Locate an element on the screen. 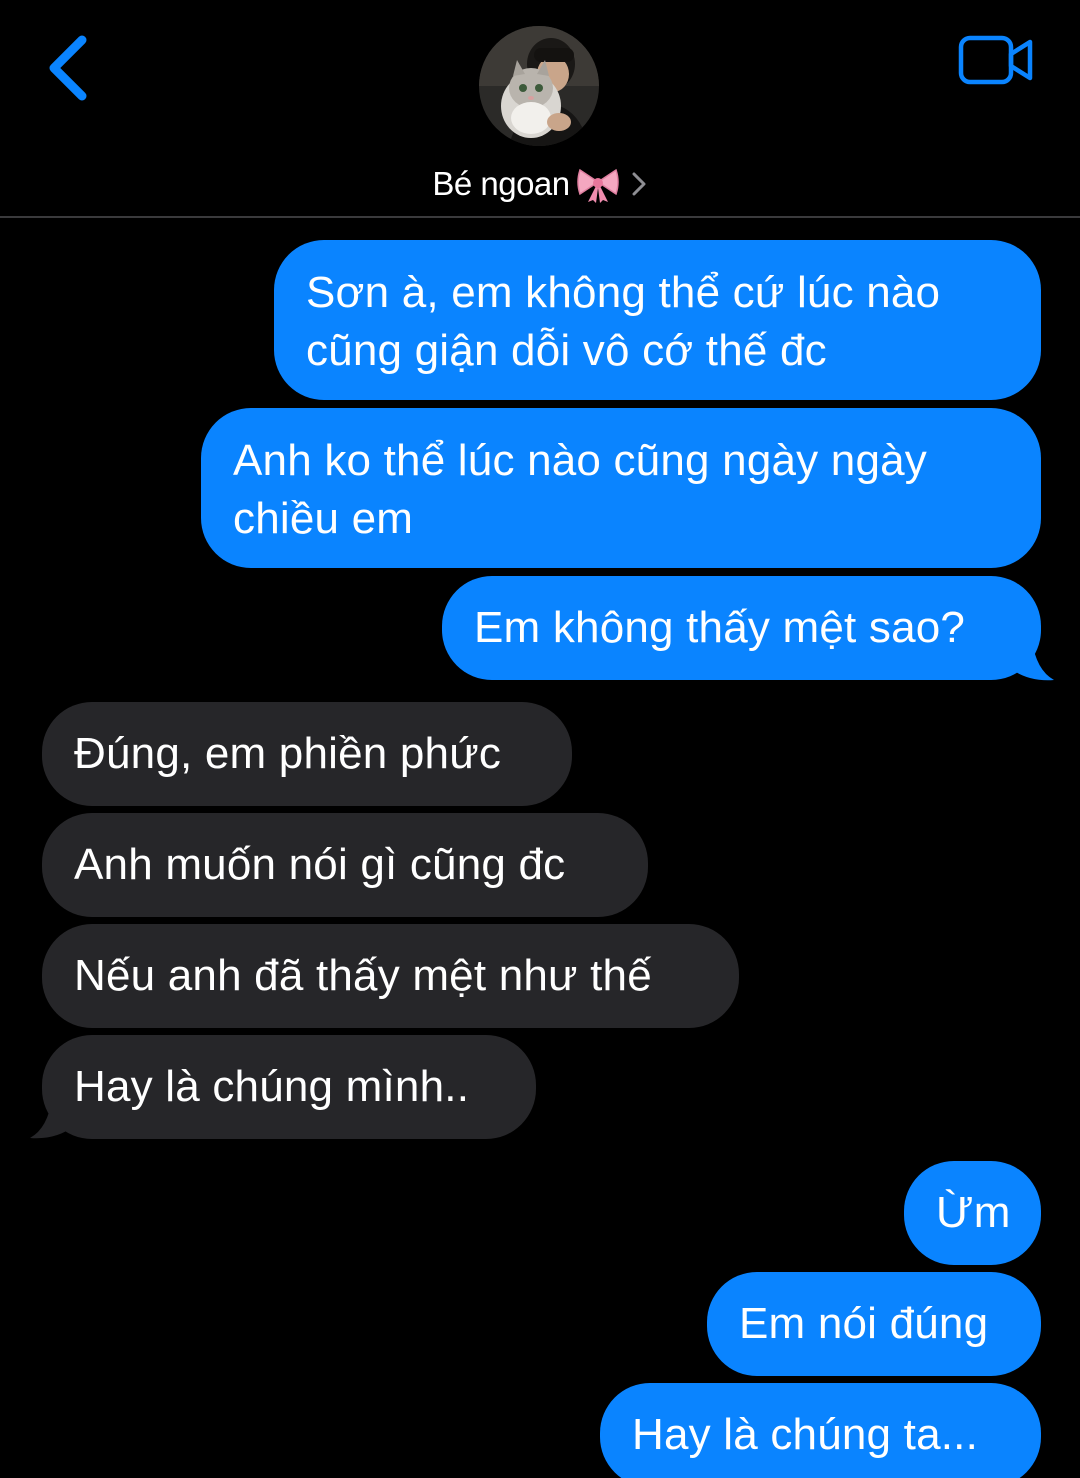 This screenshot has height=1478, width=1080. message-text: Ừm is located at coordinates (973, 1212).